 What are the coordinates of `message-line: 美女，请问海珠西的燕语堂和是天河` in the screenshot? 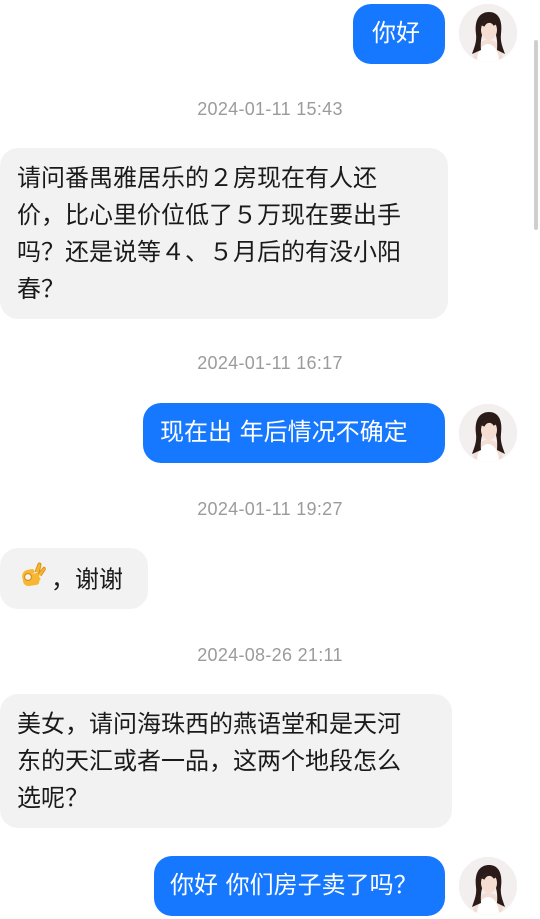 It's located at (209, 724).